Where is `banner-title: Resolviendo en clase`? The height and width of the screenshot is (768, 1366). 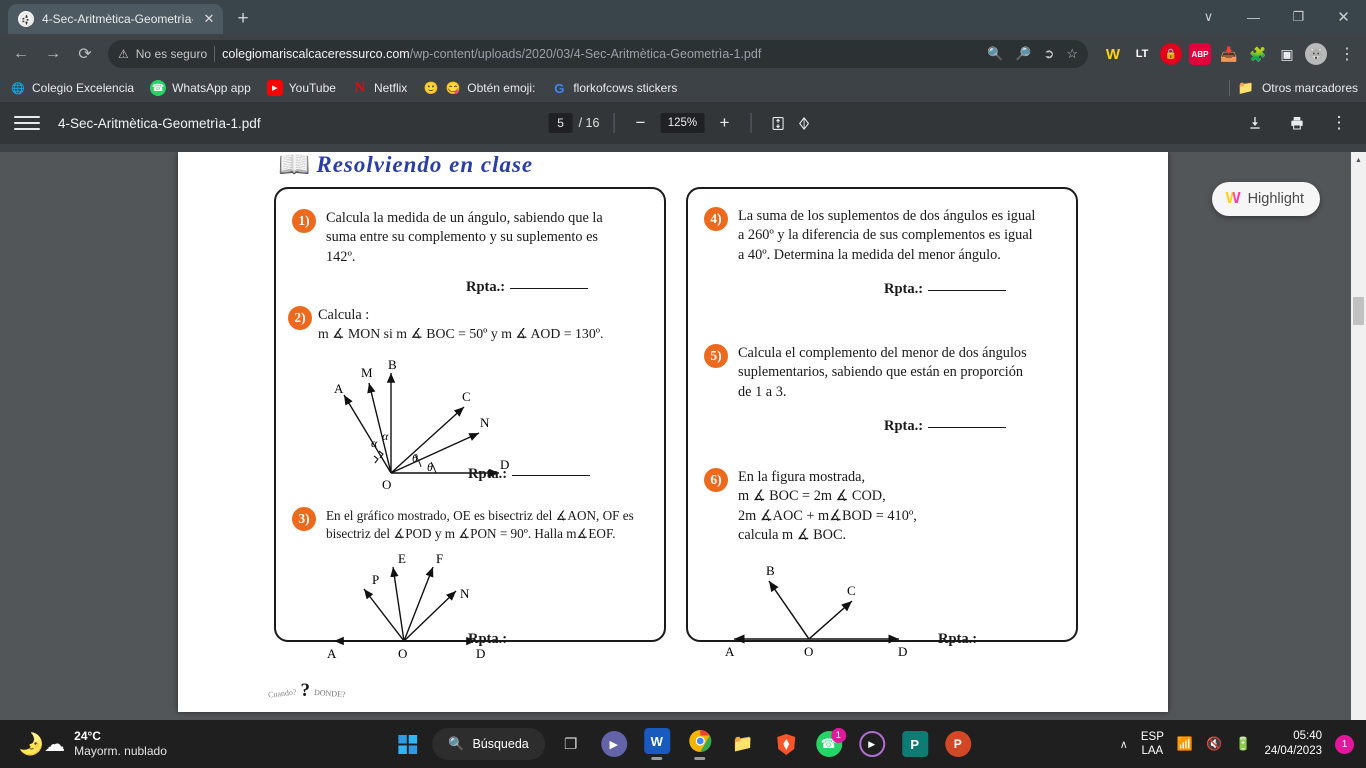 banner-title: Resolviendo en clase is located at coordinates (425, 164).